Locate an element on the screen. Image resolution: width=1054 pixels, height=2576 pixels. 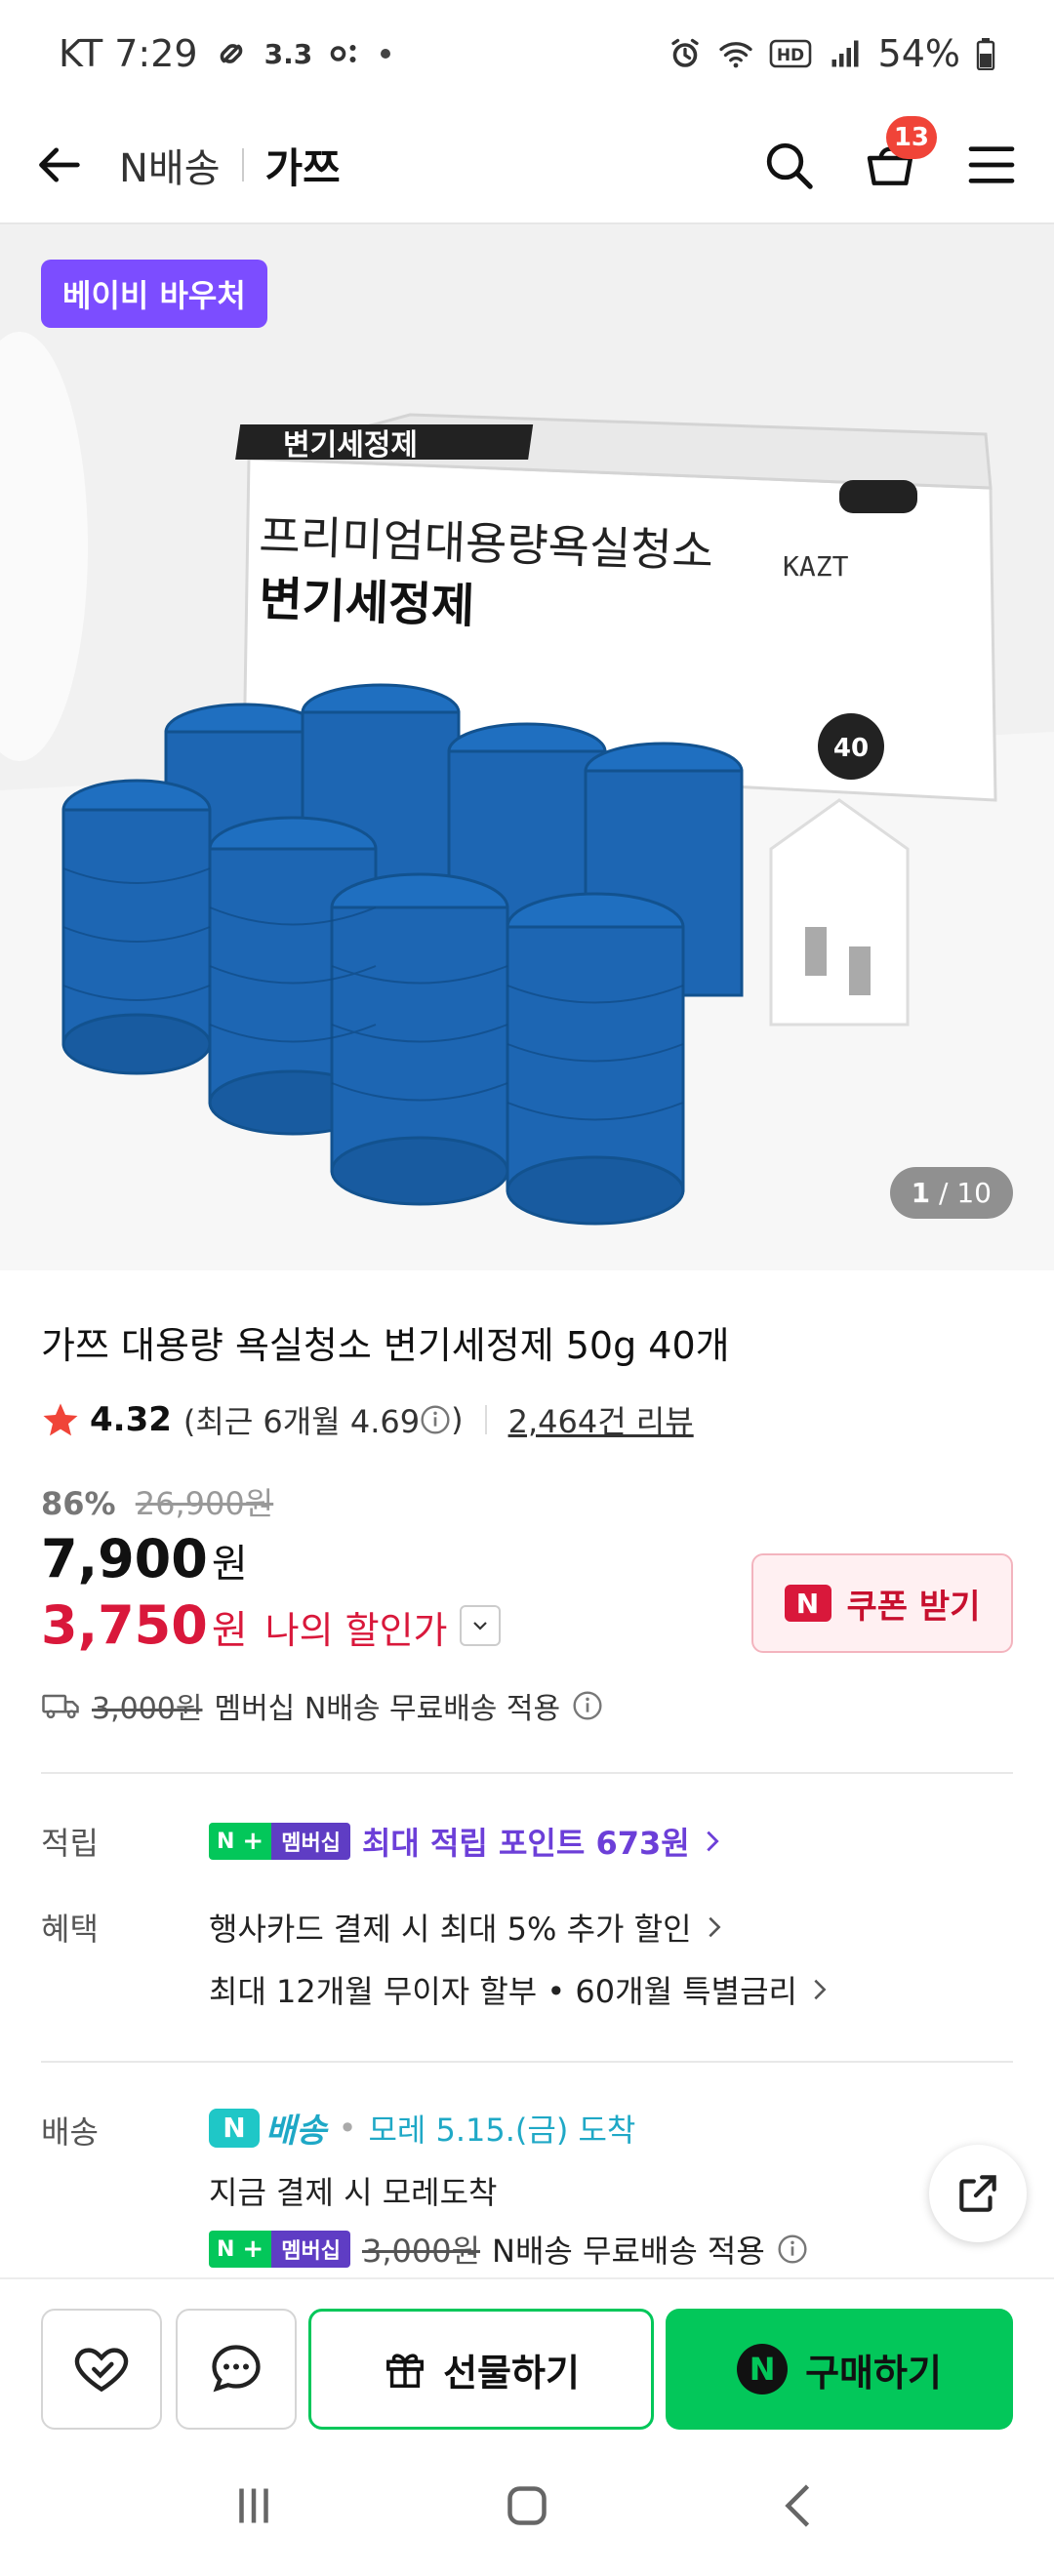
share-icon is located at coordinates (978, 2193).